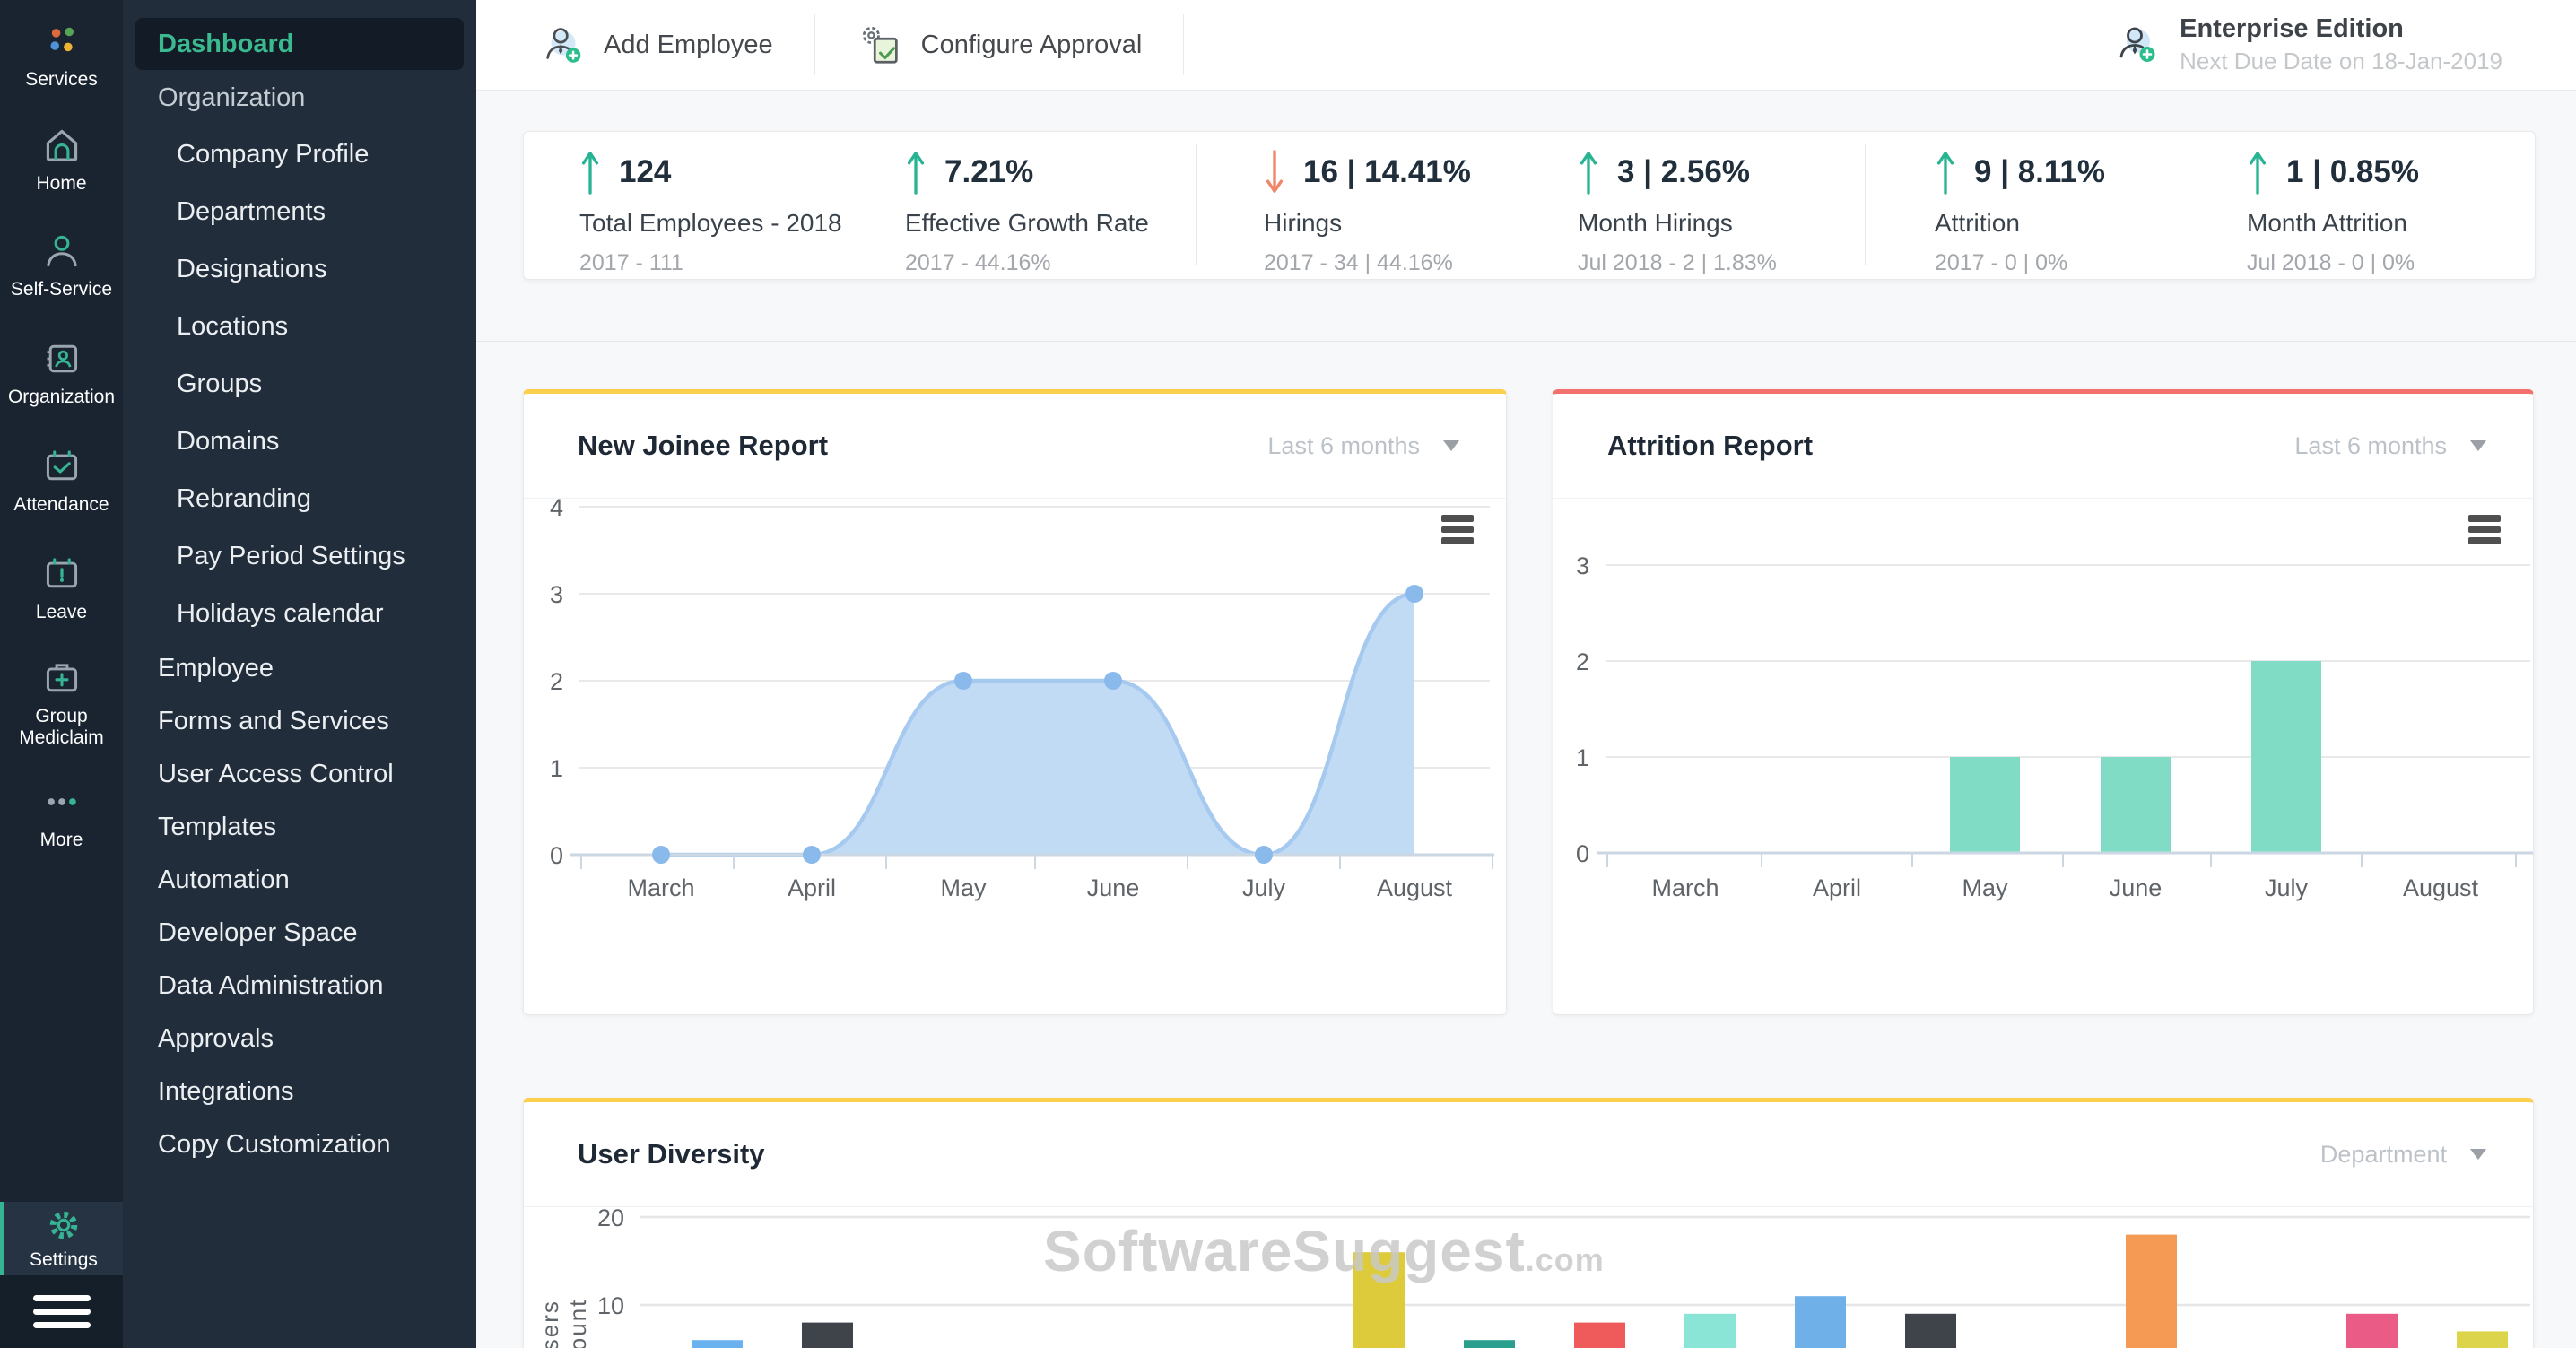  I want to click on menu-item-automation: Automation, so click(299, 881).